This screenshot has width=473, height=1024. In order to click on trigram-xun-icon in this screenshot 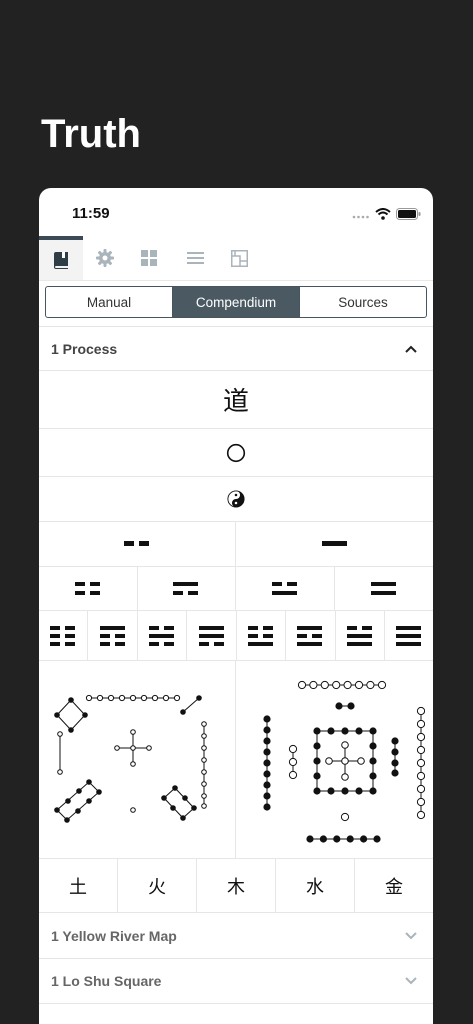, I will do `click(212, 635)`.